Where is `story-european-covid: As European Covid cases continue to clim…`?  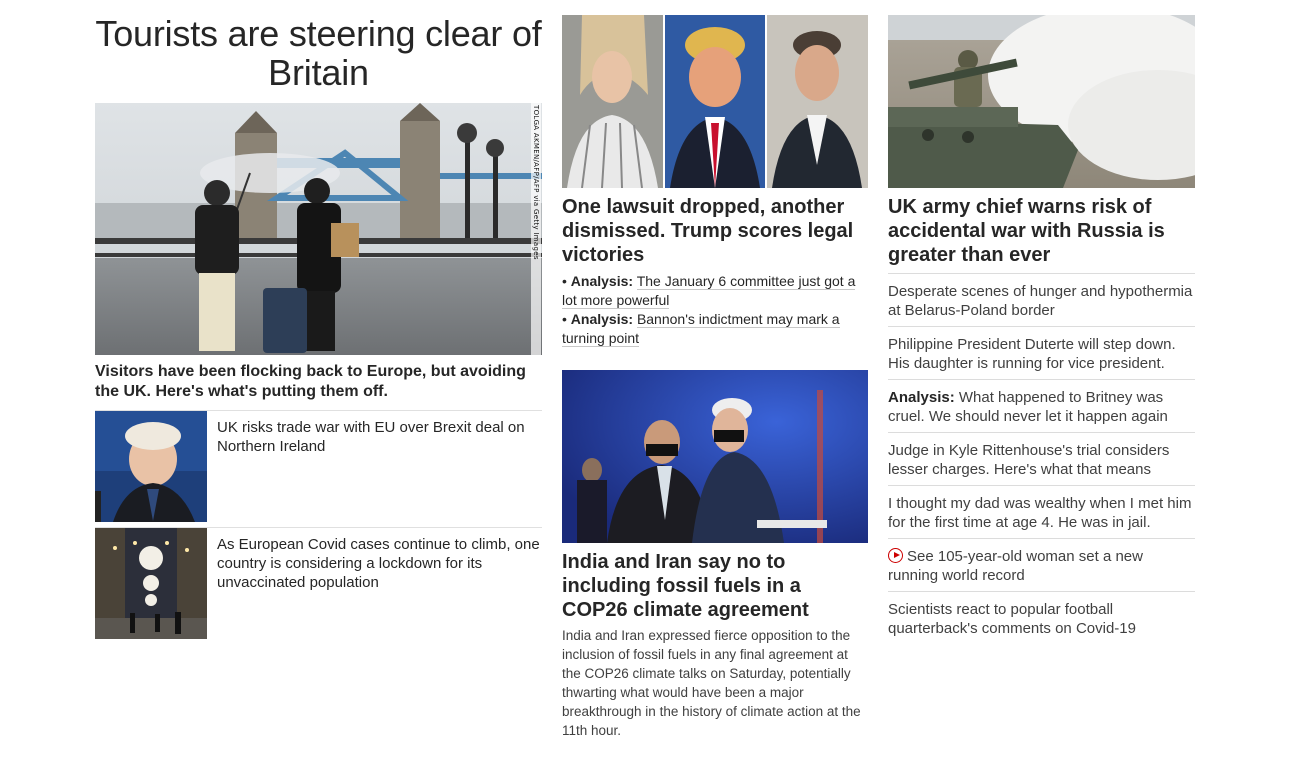 story-european-covid: As European Covid cases continue to clim… is located at coordinates (318, 586).